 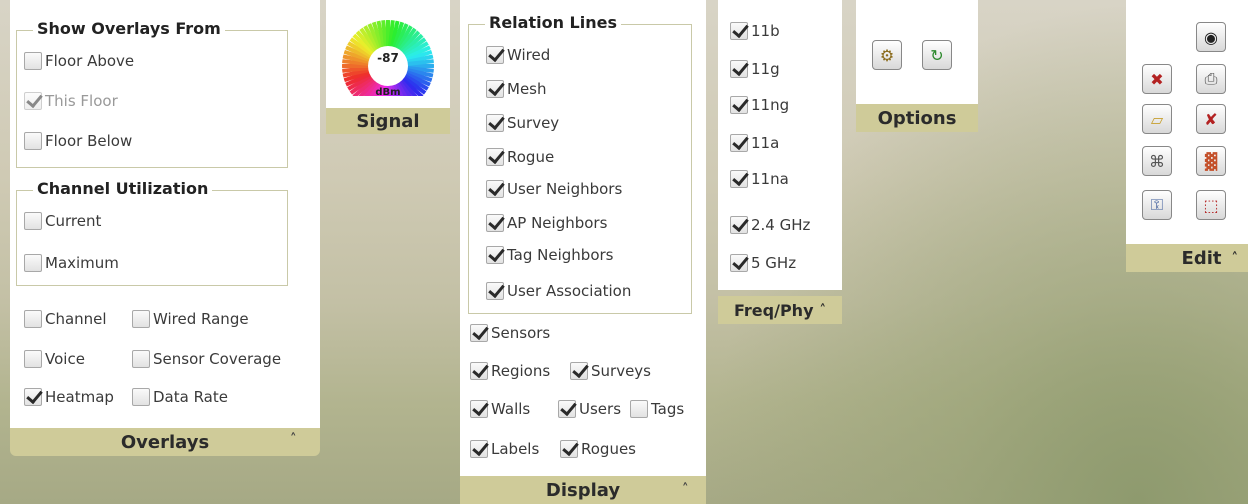 What do you see at coordinates (33, 141) in the screenshot?
I see `overlay-from-2-checkbox` at bounding box center [33, 141].